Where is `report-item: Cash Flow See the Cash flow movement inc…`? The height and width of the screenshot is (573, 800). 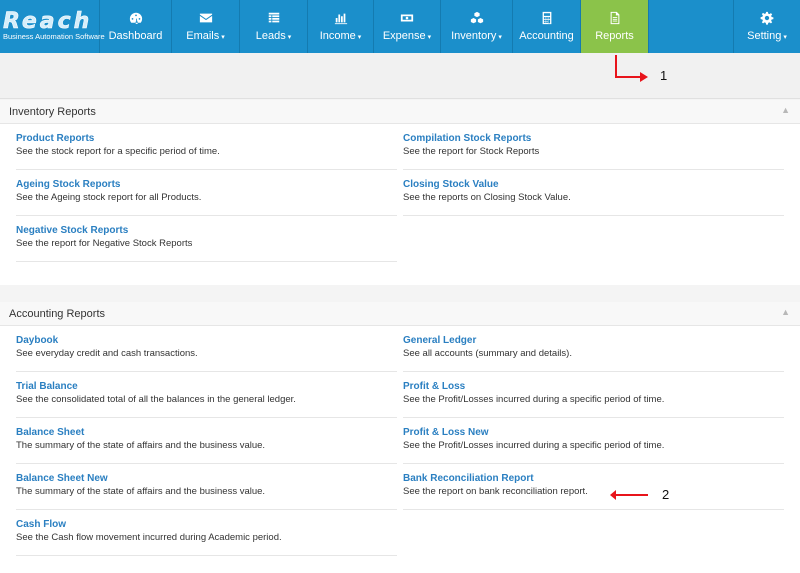 report-item: Cash Flow See the Cash flow movement inc… is located at coordinates (206, 533).